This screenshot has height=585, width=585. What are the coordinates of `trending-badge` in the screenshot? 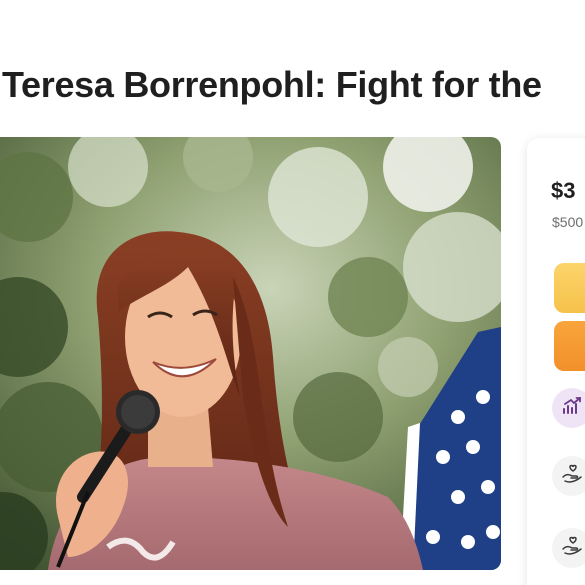 It's located at (568, 408).